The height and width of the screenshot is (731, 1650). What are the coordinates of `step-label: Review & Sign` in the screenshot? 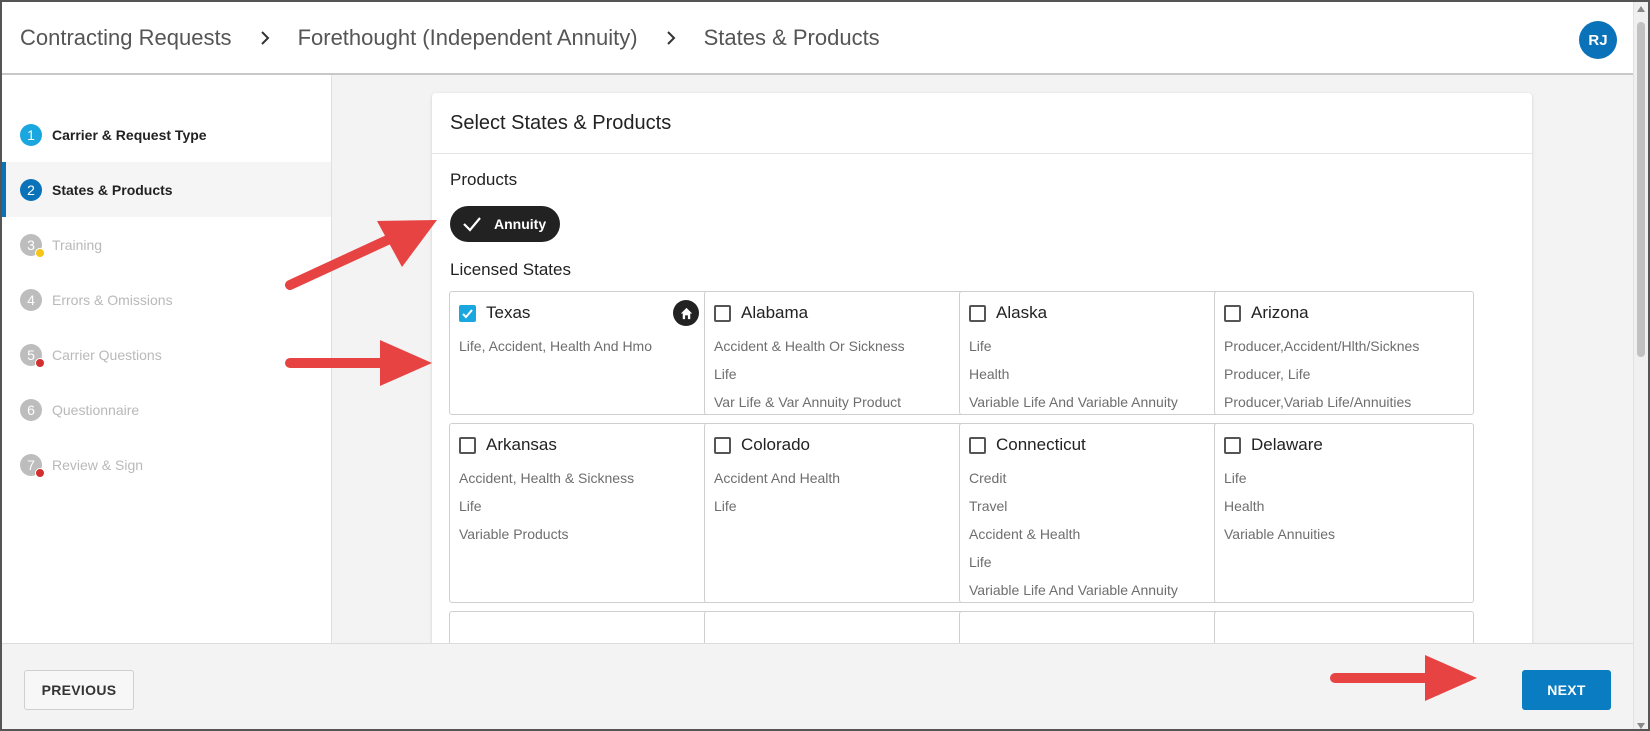 It's located at (98, 464).